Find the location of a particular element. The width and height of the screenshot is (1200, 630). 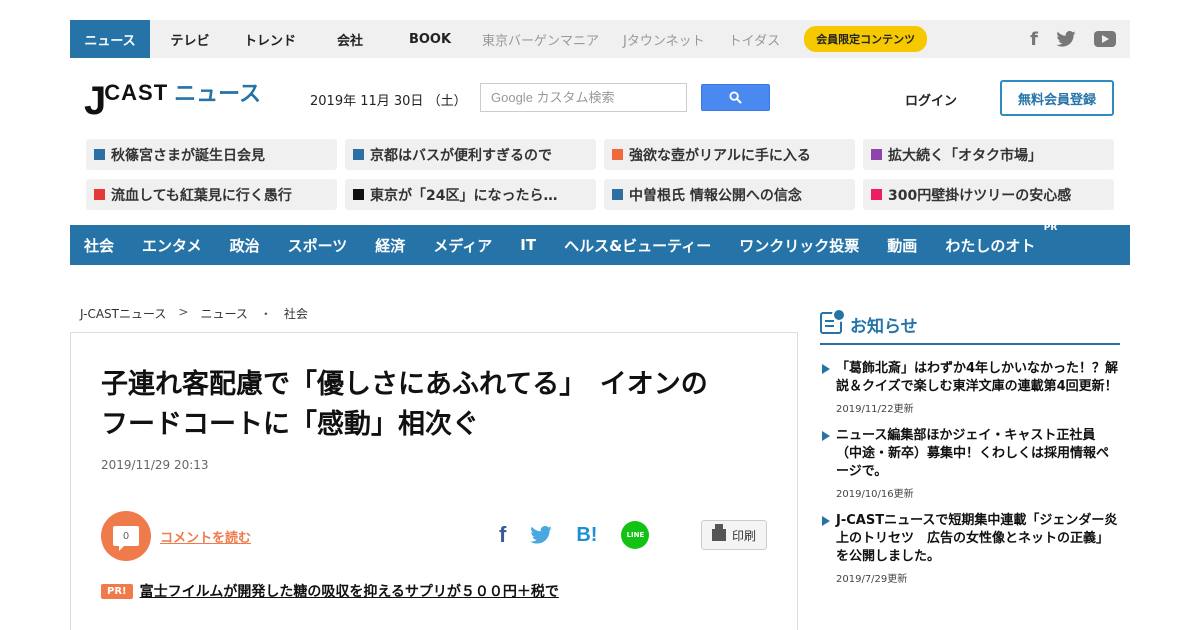

read-comments-link: コメントを読む is located at coordinates (205, 536).